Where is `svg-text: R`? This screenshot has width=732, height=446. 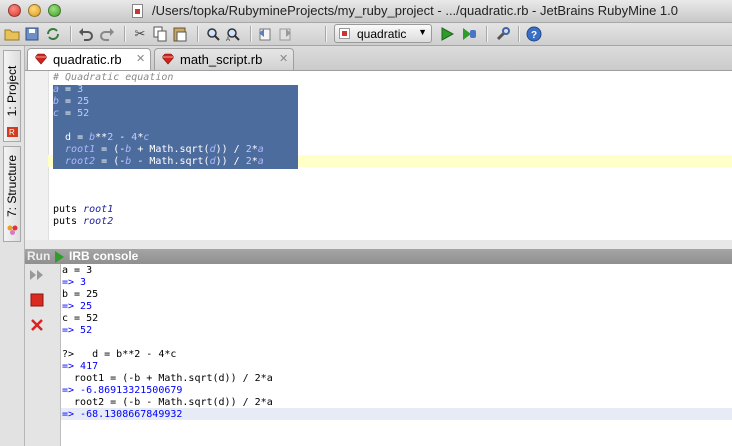
svg-text: R is located at coordinates (12, 132).